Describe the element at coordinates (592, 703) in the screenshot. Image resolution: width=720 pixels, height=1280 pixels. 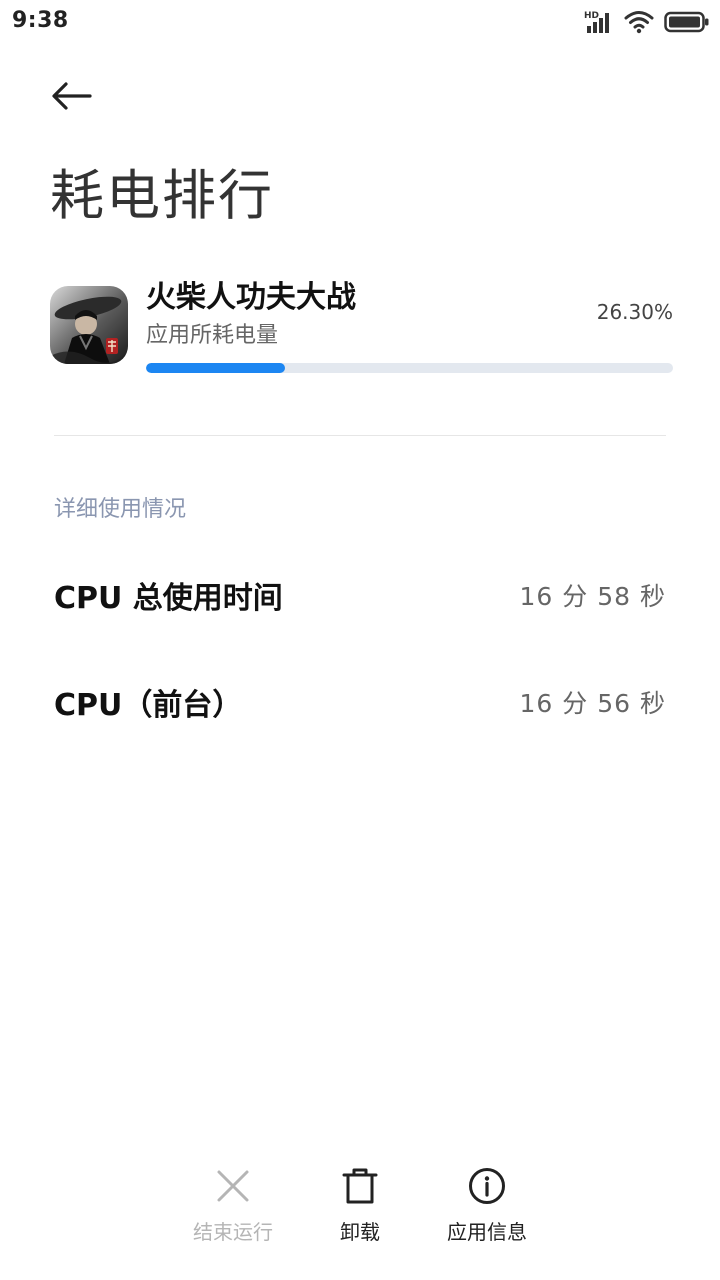
I see `detail-value: 16 分 56 秒` at that location.